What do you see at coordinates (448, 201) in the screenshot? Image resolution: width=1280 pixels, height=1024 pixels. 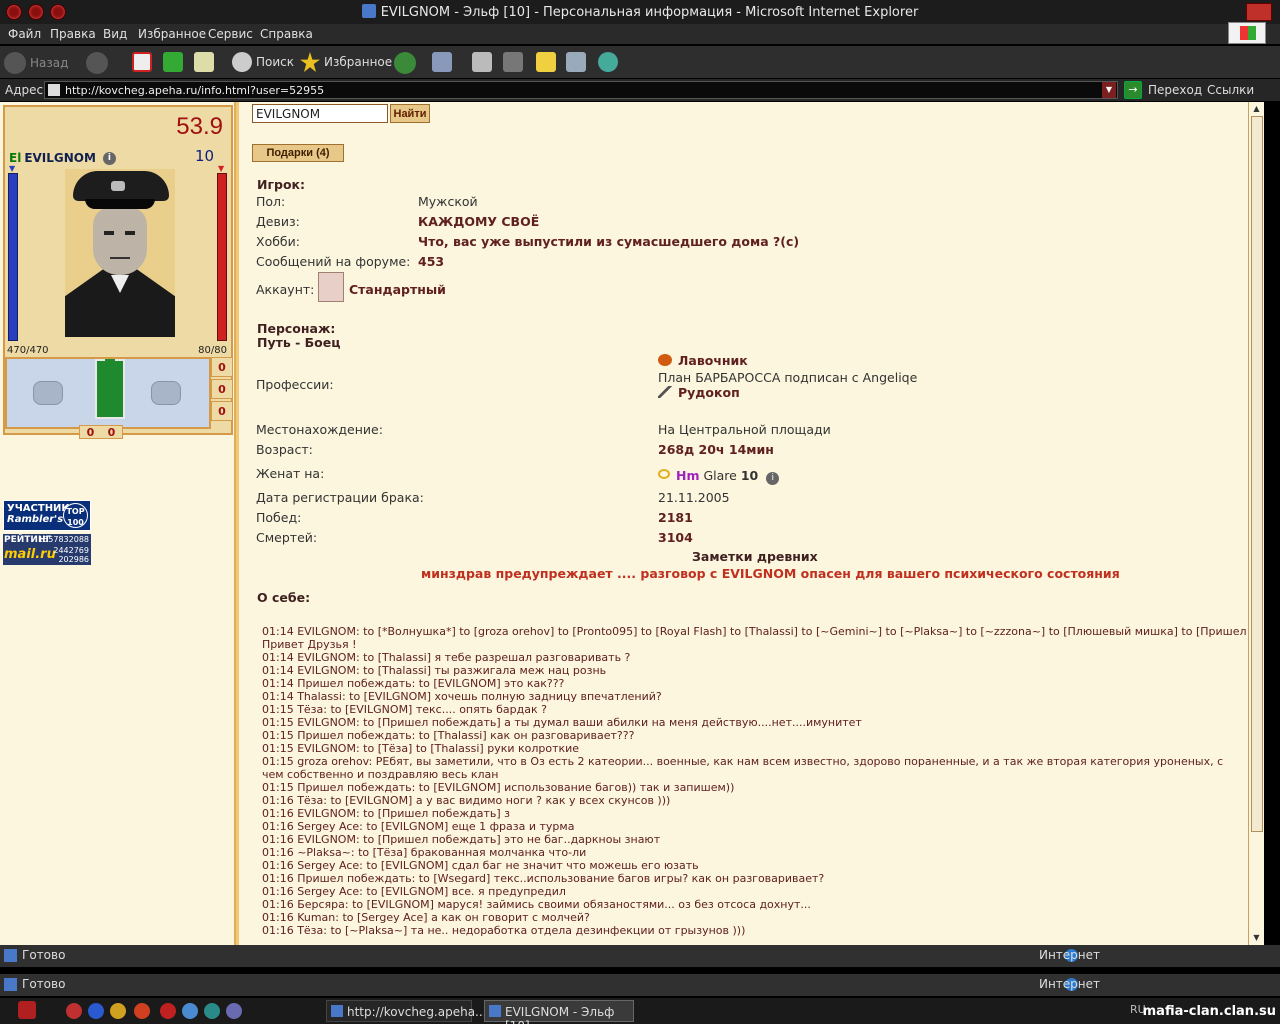 I see `gender-value: Мужской` at bounding box center [448, 201].